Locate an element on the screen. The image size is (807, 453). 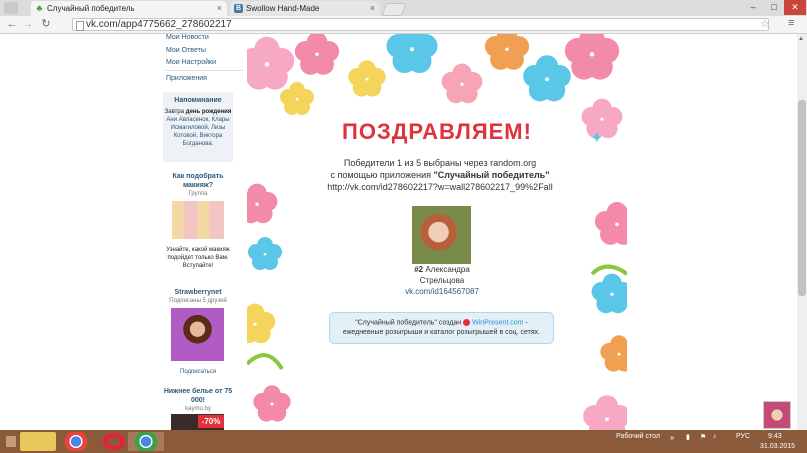
winner-last-name: Стрельцова is located at coordinates (442, 280).